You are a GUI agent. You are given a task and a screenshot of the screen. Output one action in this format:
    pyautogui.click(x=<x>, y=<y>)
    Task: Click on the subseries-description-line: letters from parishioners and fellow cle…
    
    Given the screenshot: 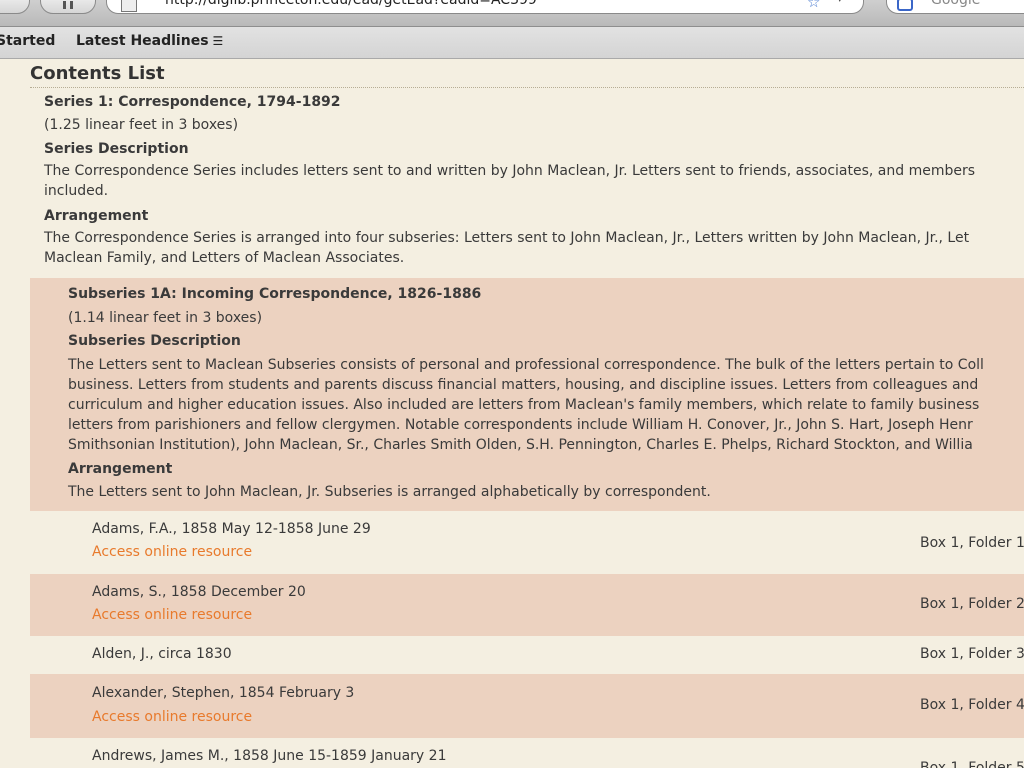 What is the action you would take?
    pyautogui.click(x=520, y=425)
    